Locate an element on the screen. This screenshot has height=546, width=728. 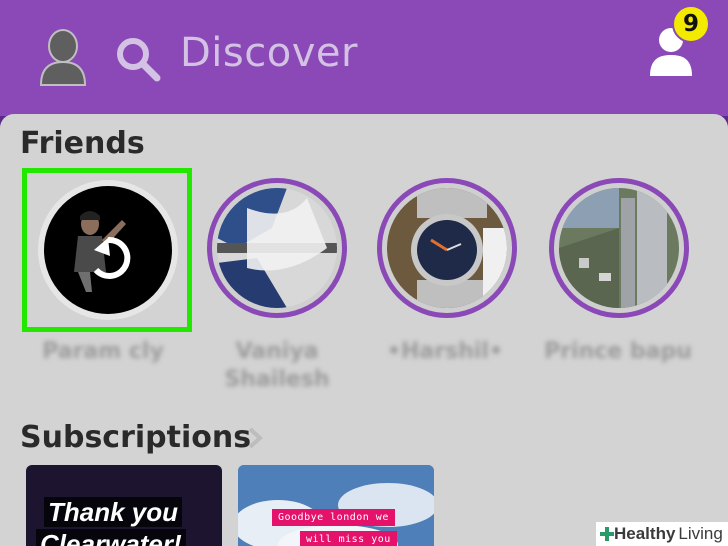
subscriptions-section-title: Subscriptions is located at coordinates (136, 437).